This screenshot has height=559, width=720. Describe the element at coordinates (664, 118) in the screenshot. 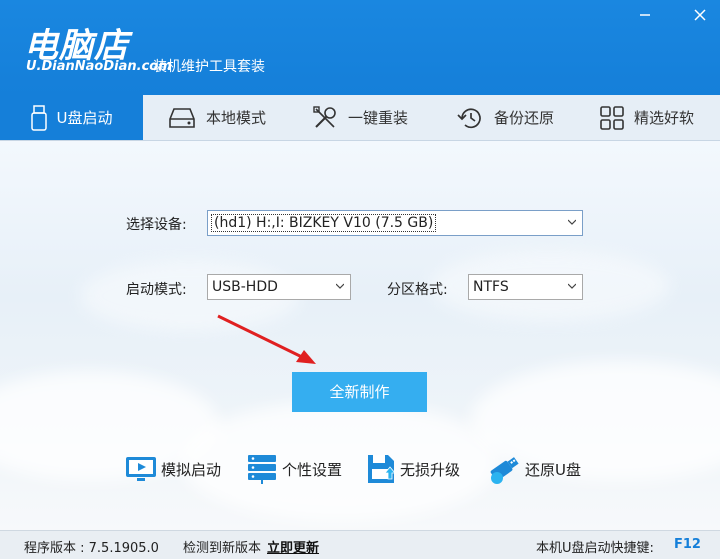

I see `tab-label: 精选好软` at that location.